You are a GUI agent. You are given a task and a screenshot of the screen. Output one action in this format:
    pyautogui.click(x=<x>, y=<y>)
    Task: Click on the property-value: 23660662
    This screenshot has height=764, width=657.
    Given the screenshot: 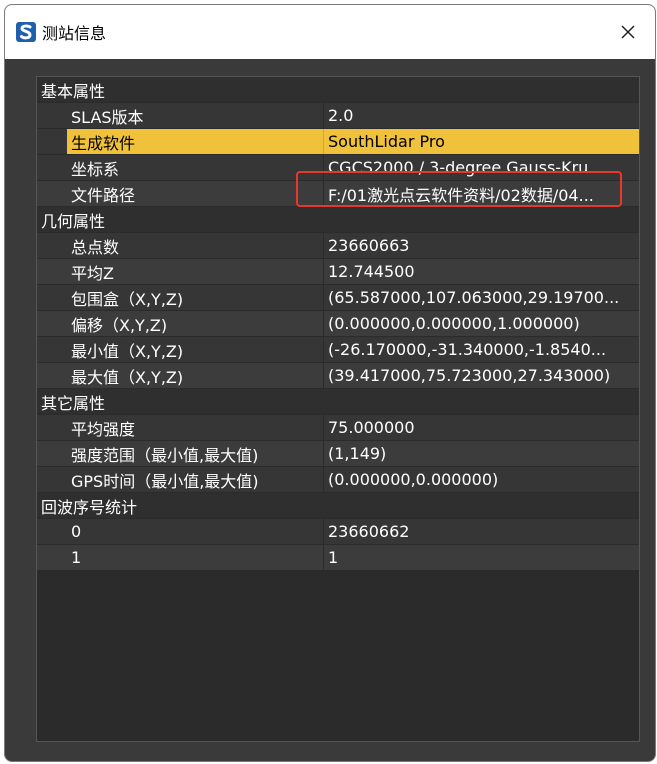 What is the action you would take?
    pyautogui.click(x=369, y=531)
    